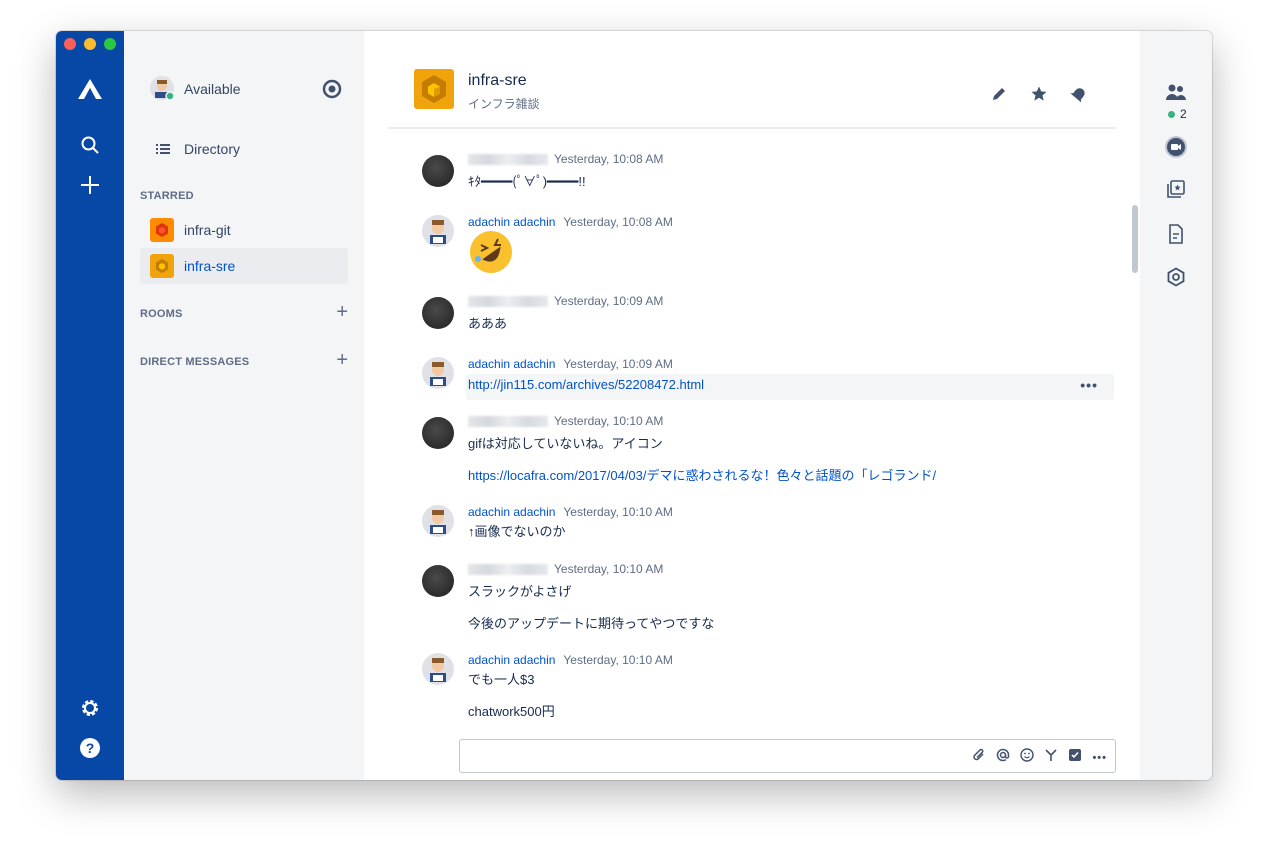  What do you see at coordinates (517, 531) in the screenshot?
I see `message-text: ↑画像でないのか` at bounding box center [517, 531].